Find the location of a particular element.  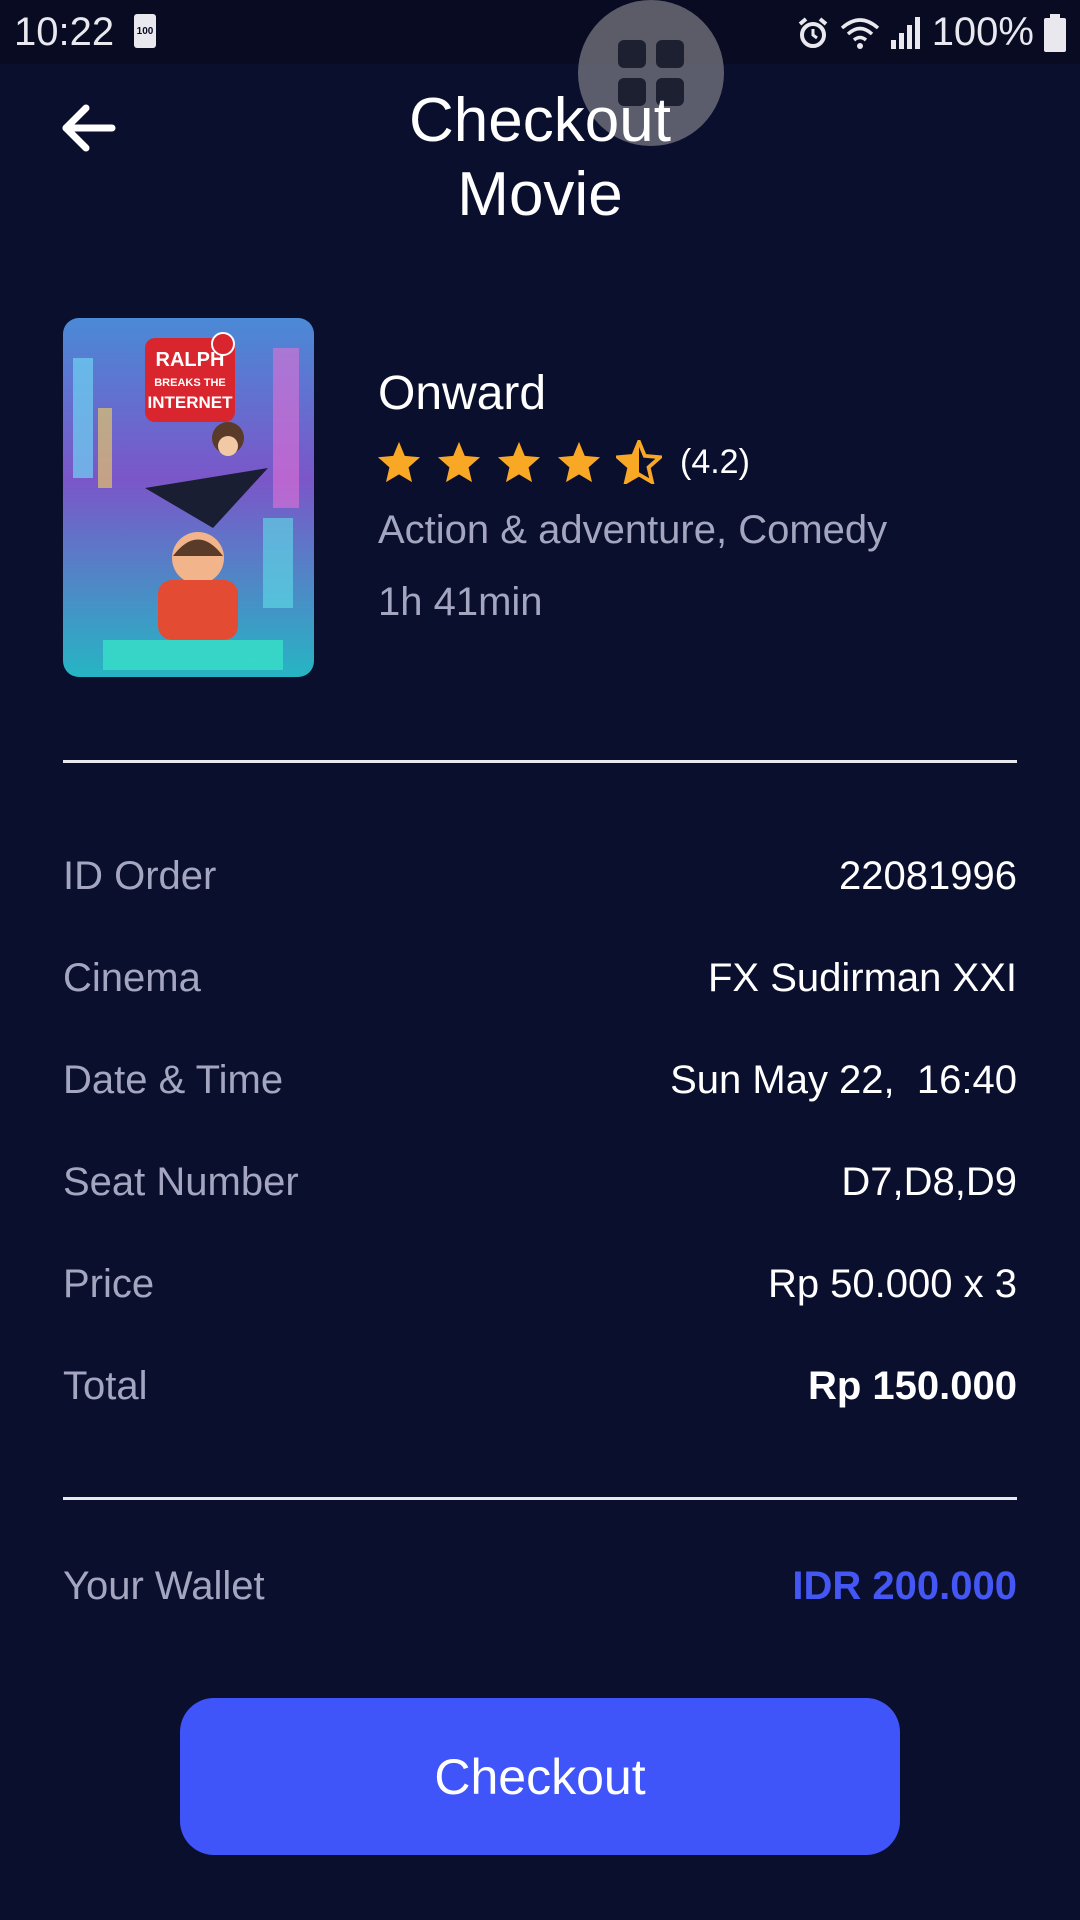

wifi-icon is located at coordinates (859, 33).